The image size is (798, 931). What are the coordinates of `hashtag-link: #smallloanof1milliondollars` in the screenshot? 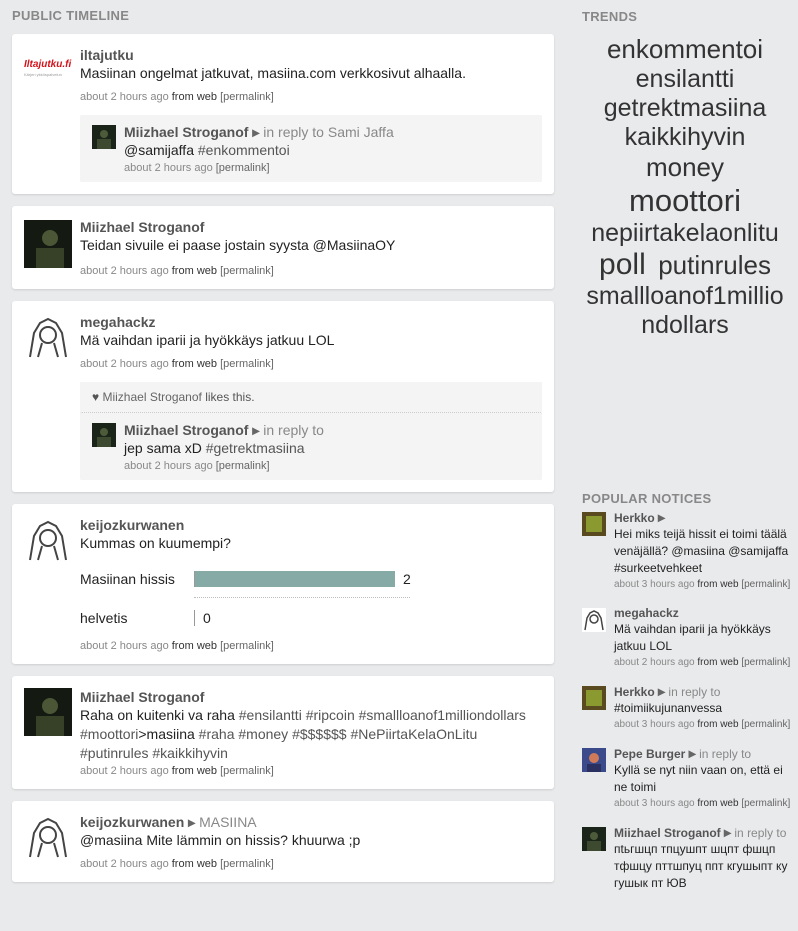 It's located at (442, 715).